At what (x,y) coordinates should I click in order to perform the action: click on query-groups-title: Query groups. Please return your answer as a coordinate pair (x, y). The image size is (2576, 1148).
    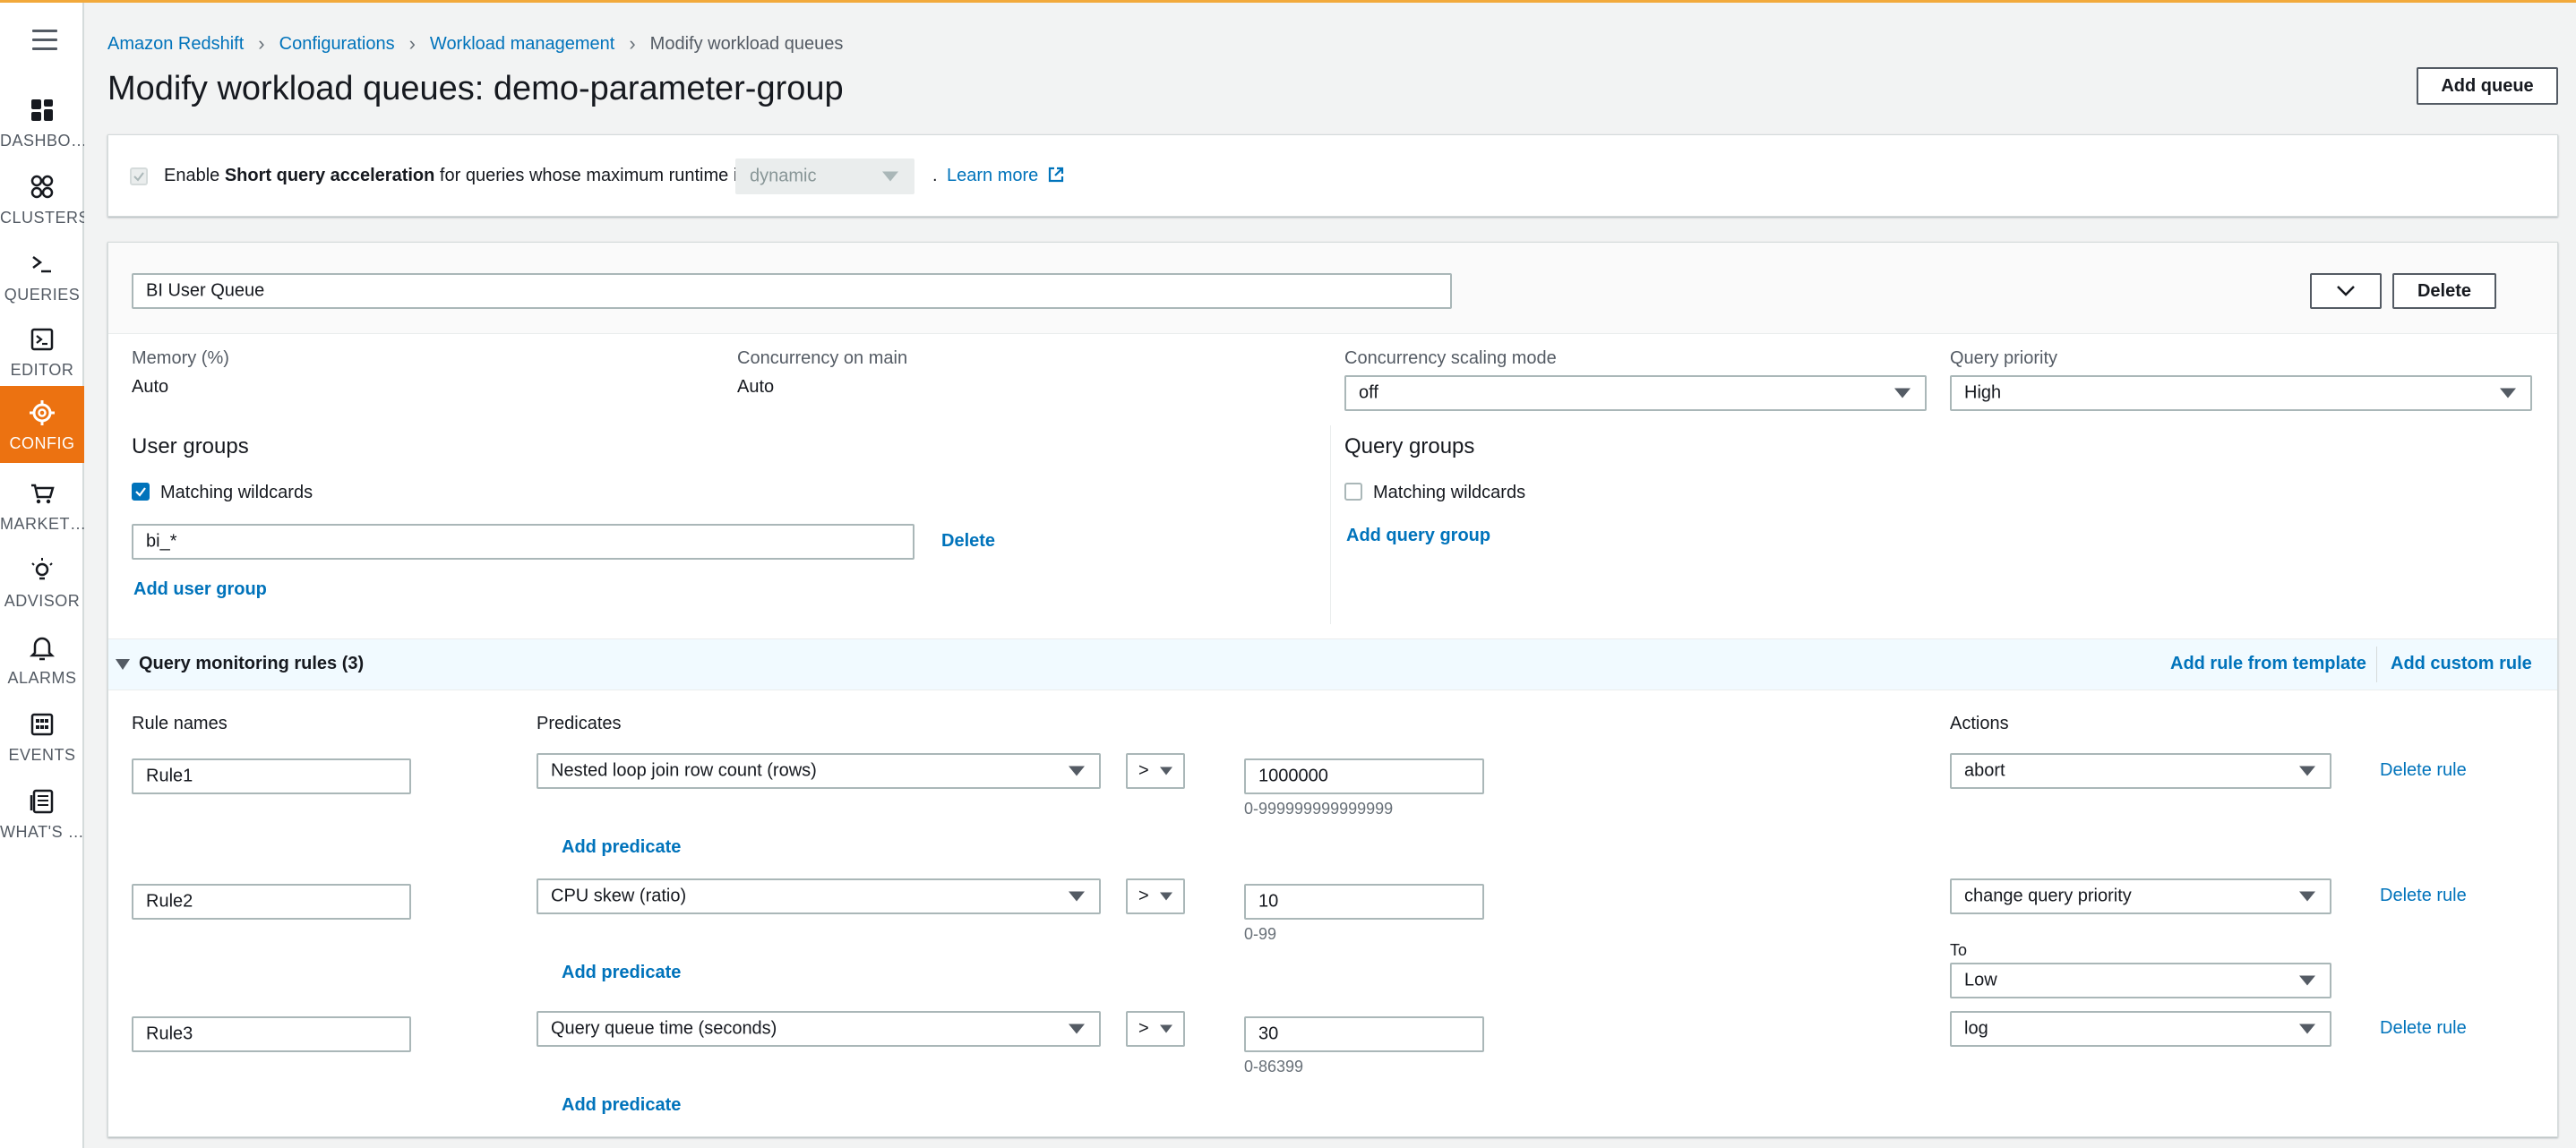
    Looking at the image, I should click on (1409, 446).